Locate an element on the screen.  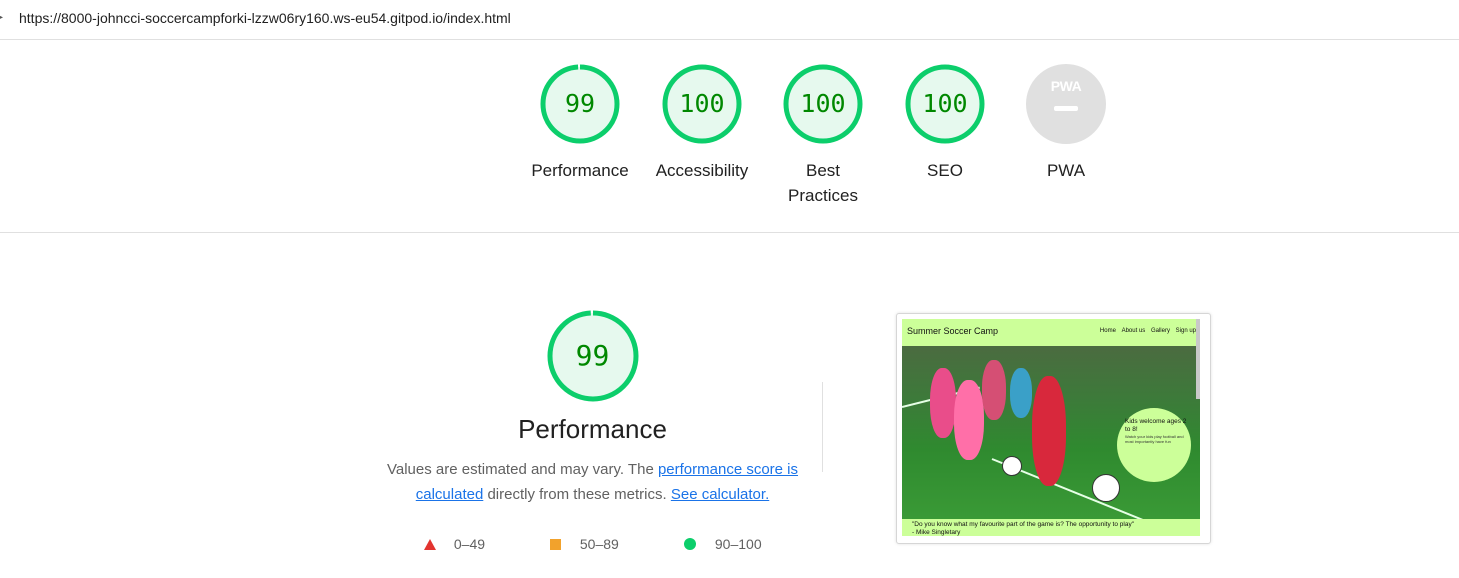
orange-square-icon is located at coordinates (555, 544).